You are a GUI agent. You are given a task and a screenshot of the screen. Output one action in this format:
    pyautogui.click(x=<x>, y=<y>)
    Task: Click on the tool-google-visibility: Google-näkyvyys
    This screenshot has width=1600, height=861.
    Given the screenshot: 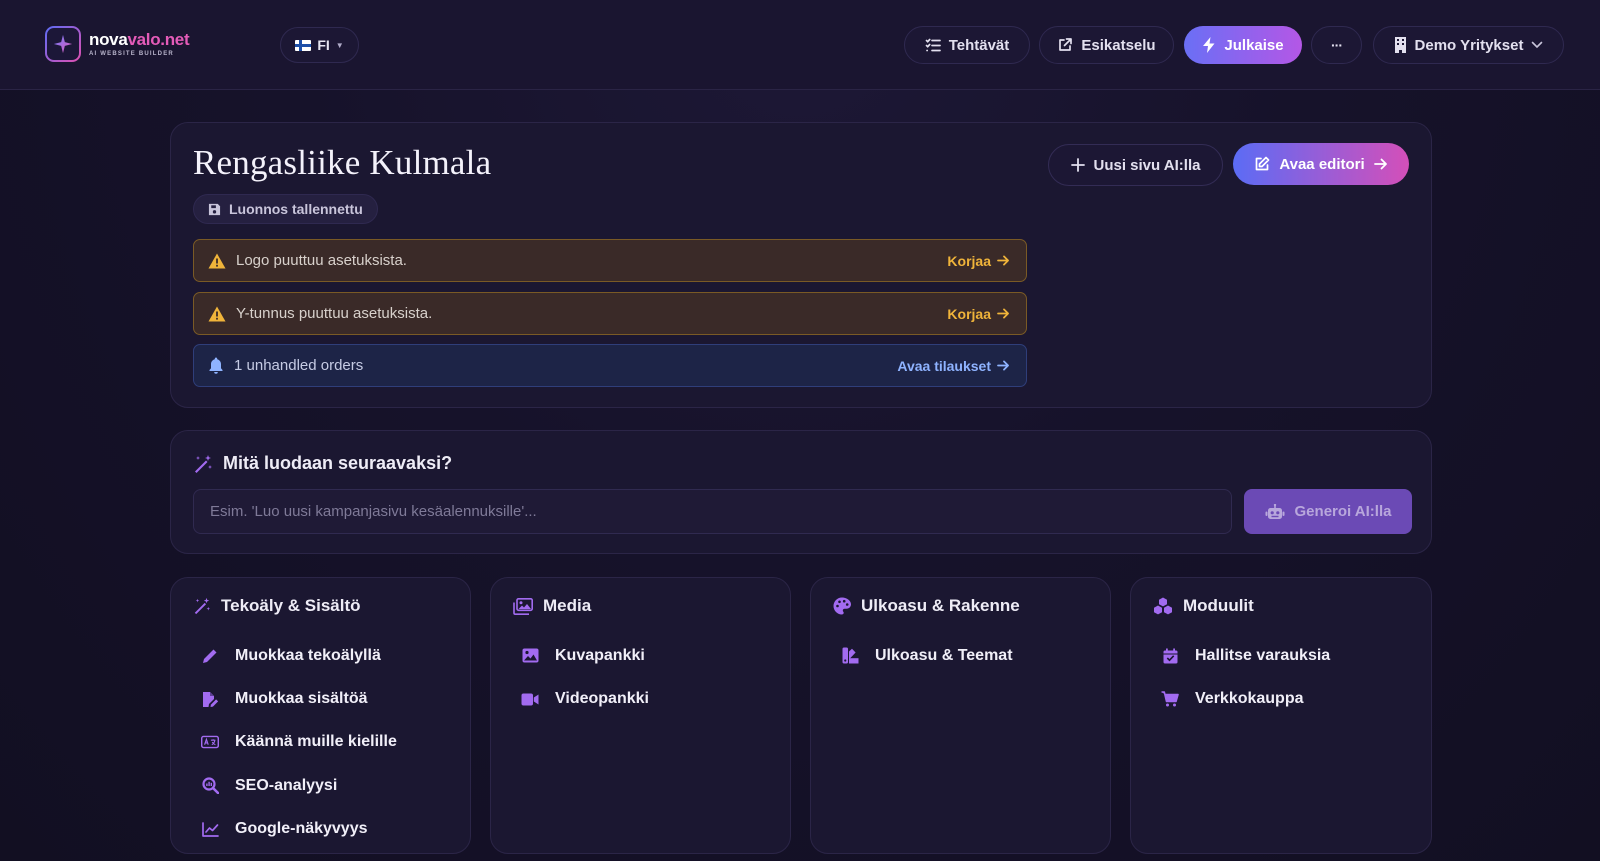 What is the action you would take?
    pyautogui.click(x=299, y=829)
    